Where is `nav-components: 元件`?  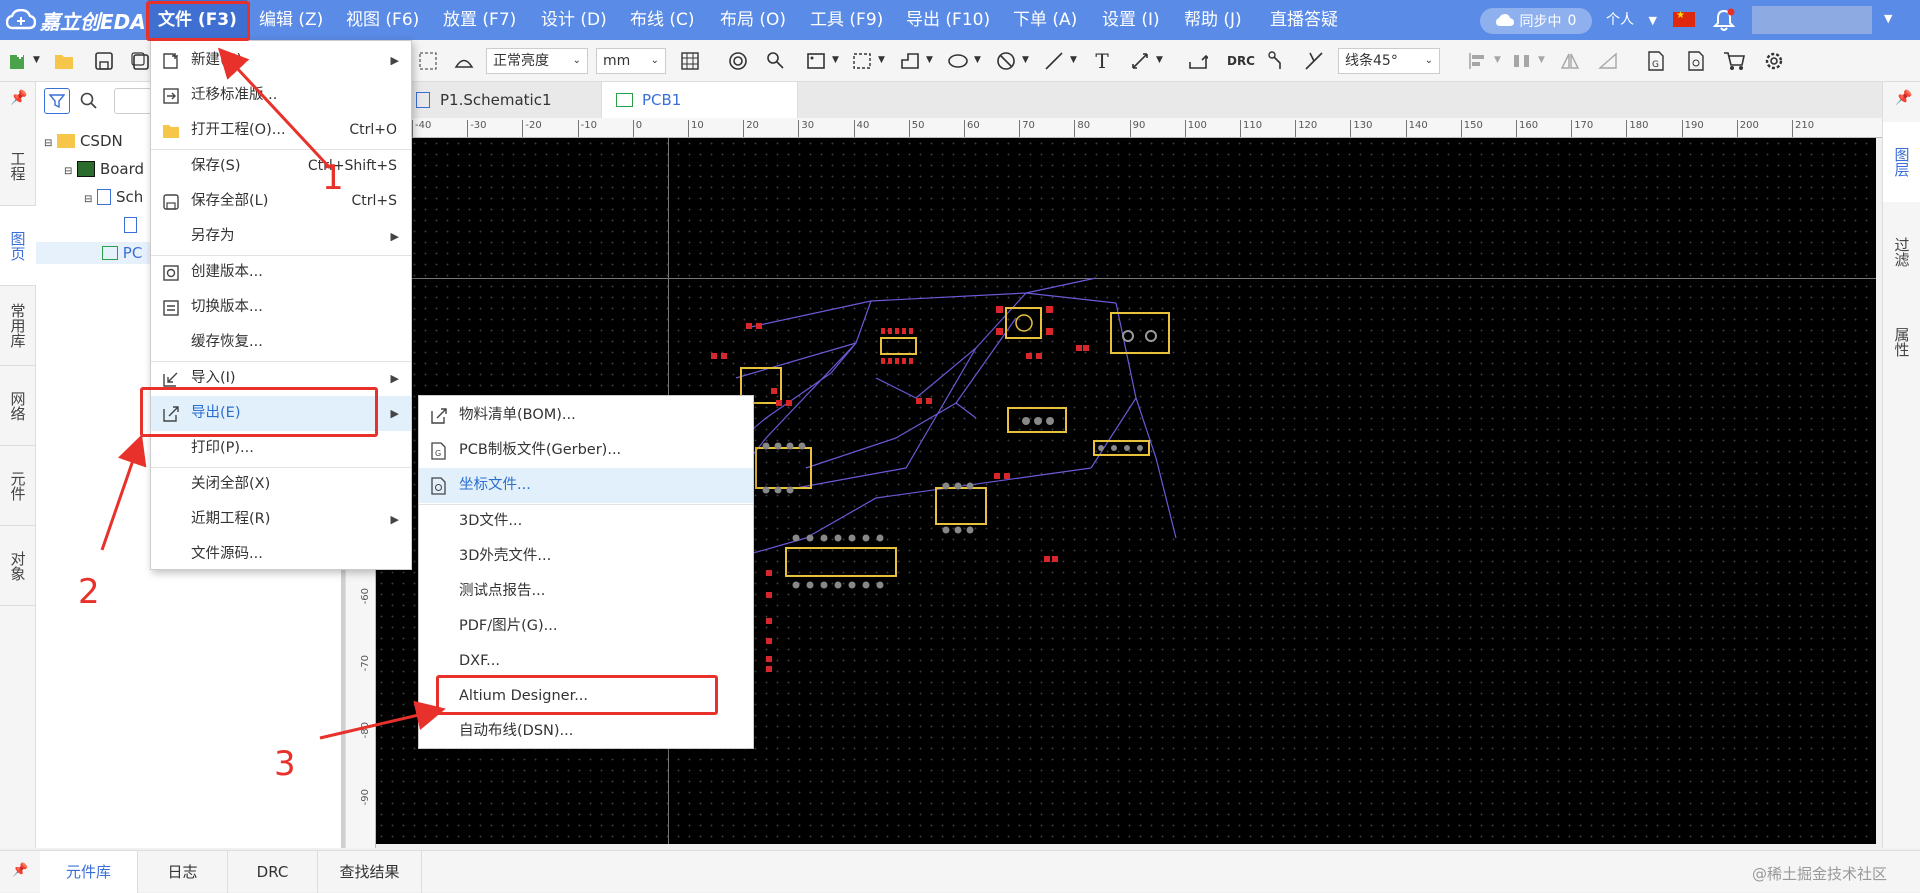 nav-components: 元件 is located at coordinates (18, 486).